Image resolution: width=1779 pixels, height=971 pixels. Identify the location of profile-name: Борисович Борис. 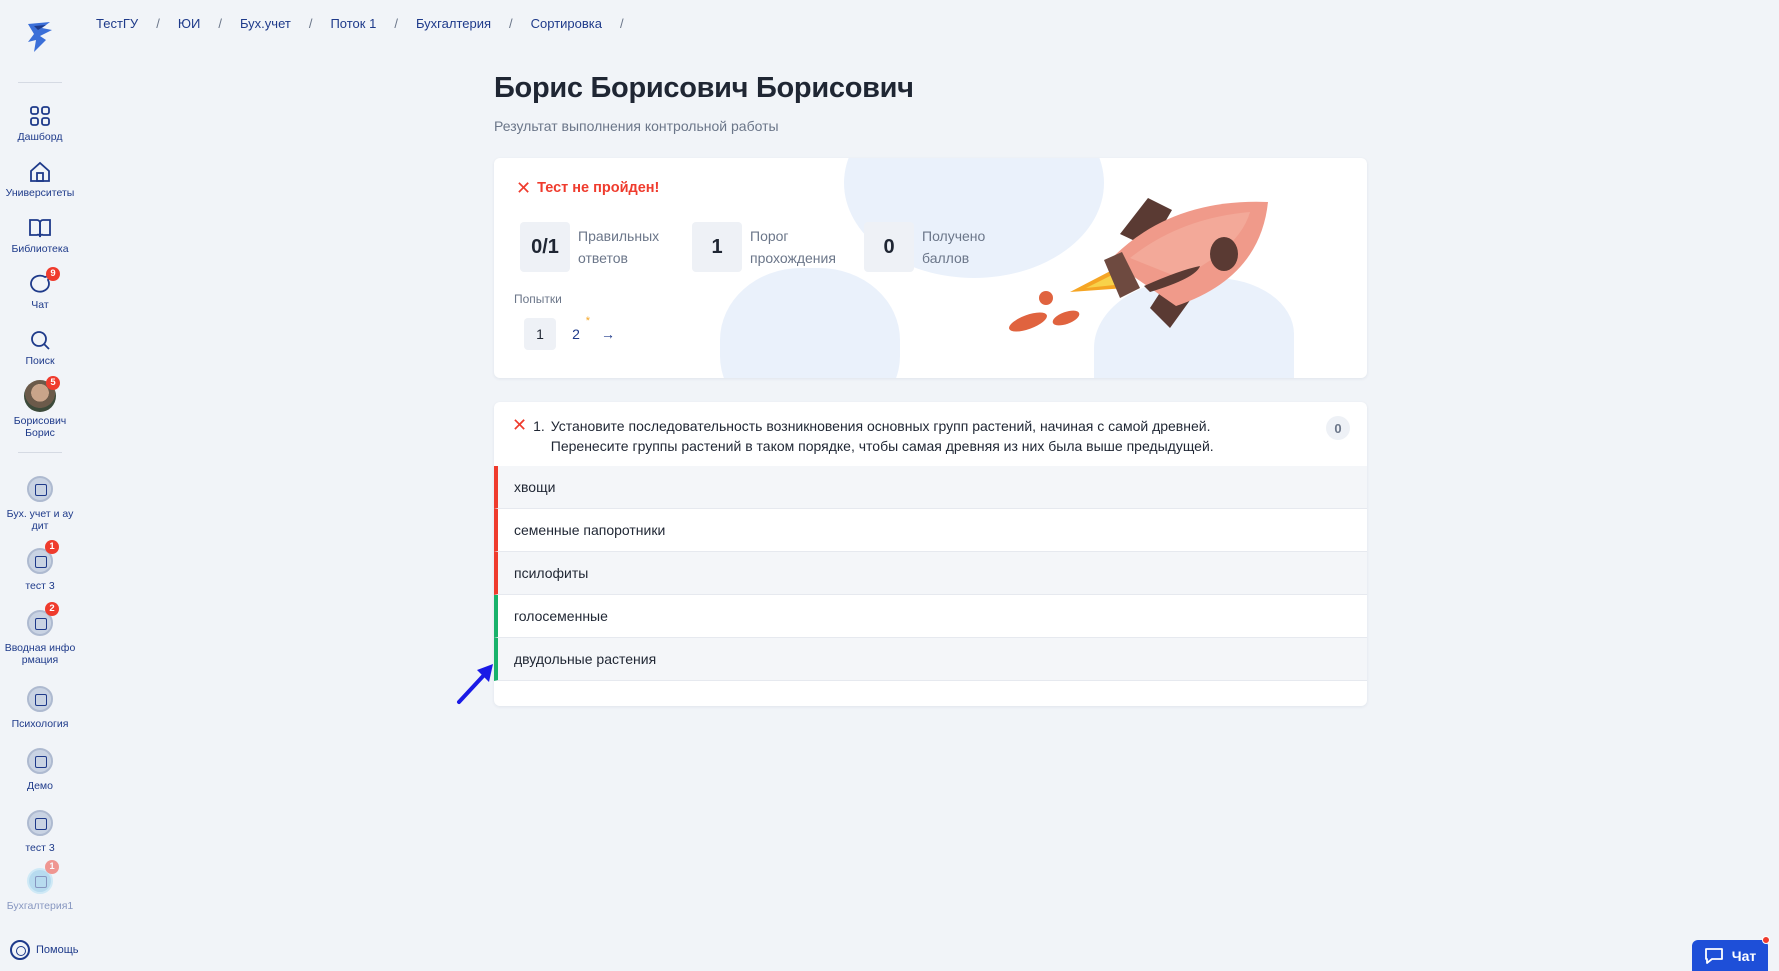
(40, 427).